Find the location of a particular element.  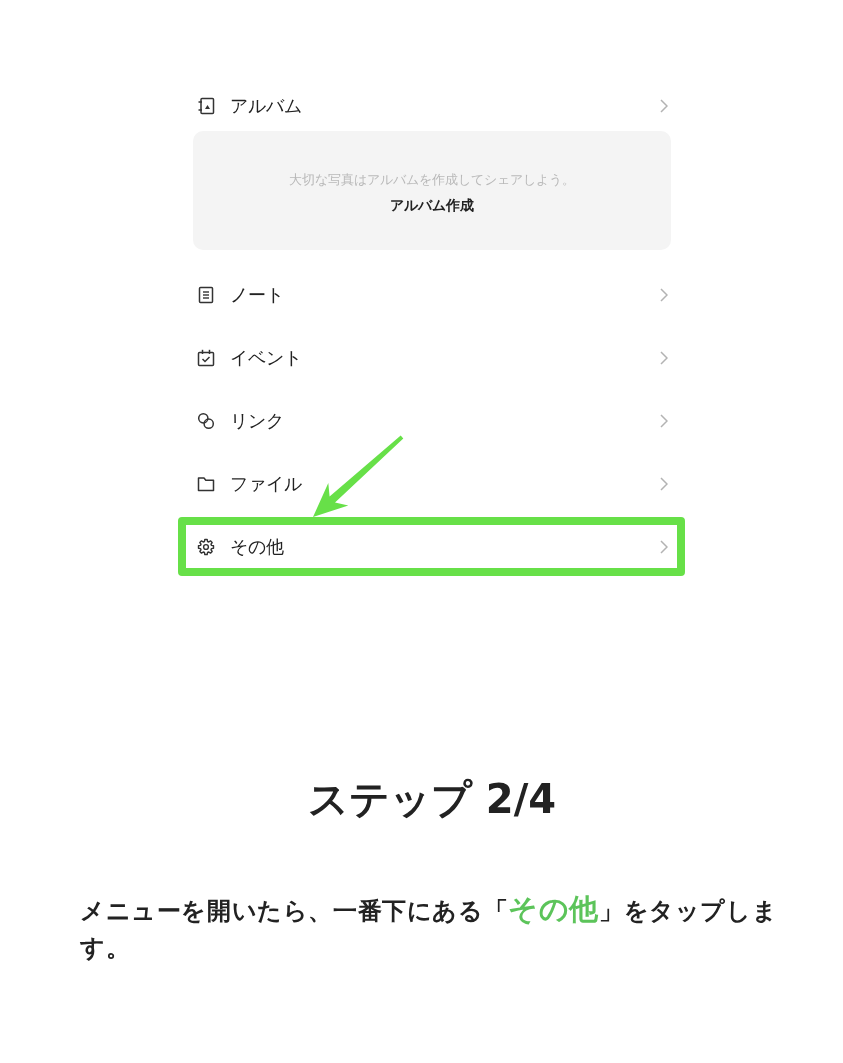

menu-item: アルバム is located at coordinates (432, 106).